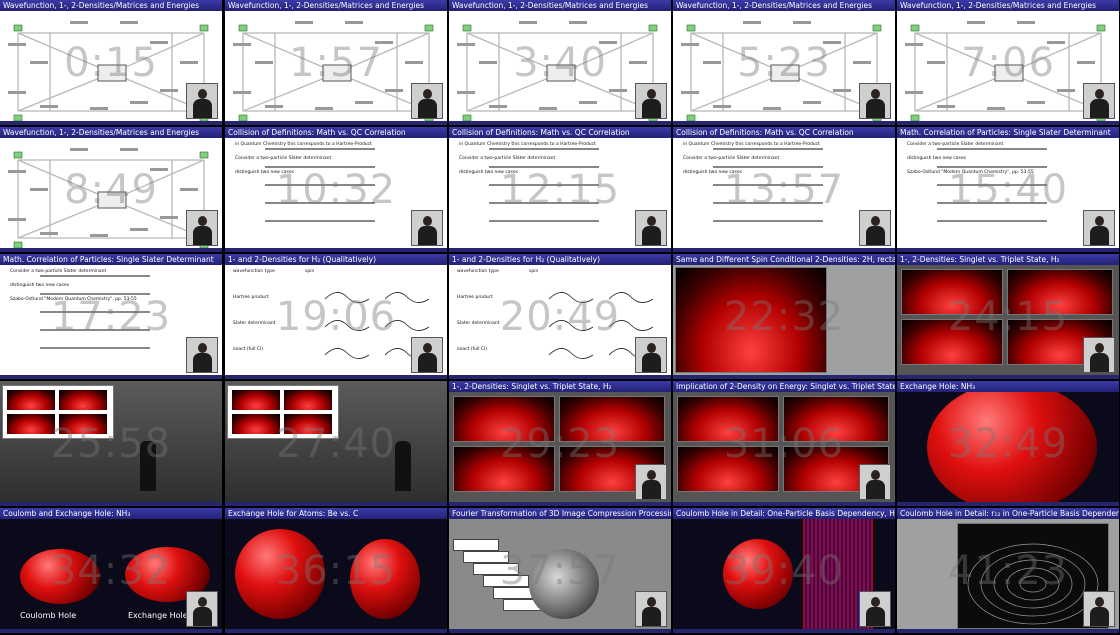 Image resolution: width=1120 pixels, height=635 pixels. Describe the element at coordinates (385, 579) in the screenshot. I see `c-exchange-hole` at that location.